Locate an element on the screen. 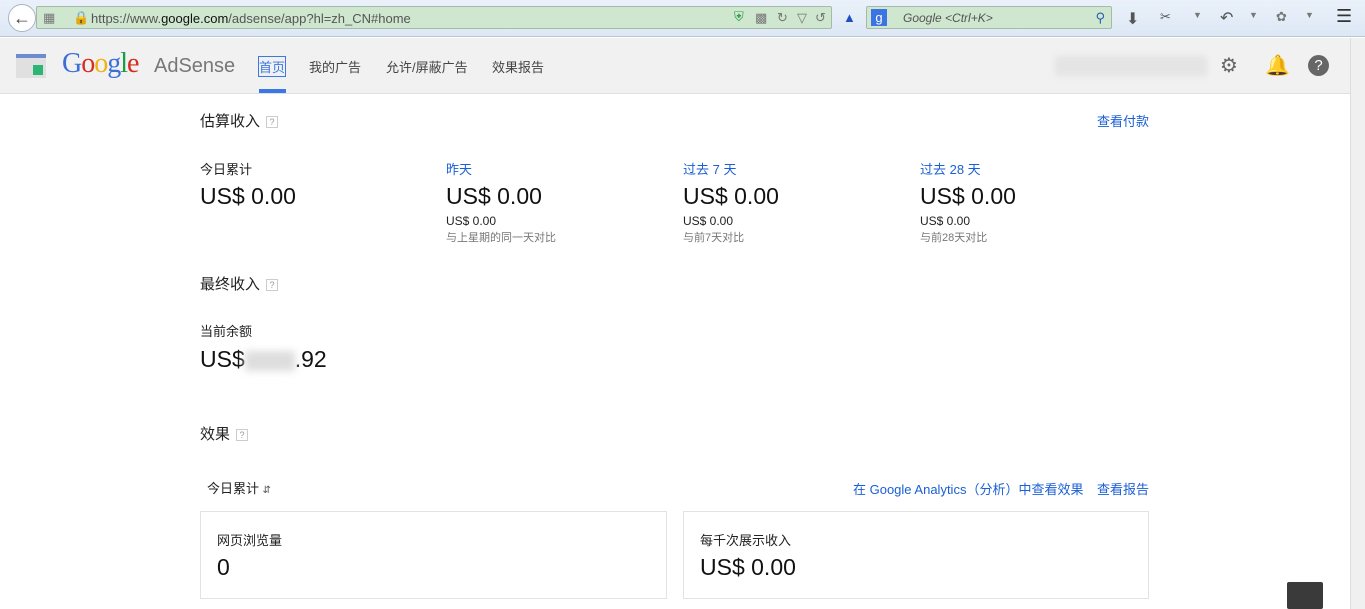 The width and height of the screenshot is (1365, 609). performance-title: 效果? is located at coordinates (224, 433).